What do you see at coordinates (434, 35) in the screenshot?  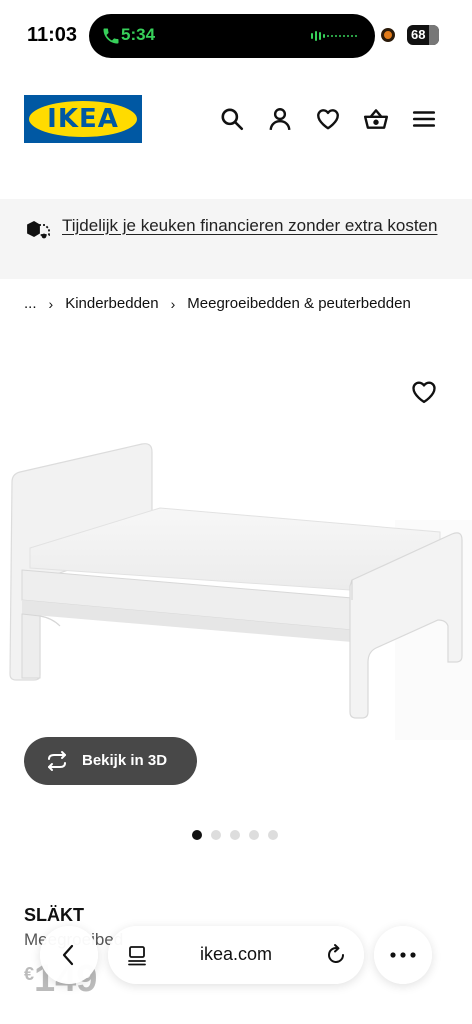 I see `battery-empty-portion` at bounding box center [434, 35].